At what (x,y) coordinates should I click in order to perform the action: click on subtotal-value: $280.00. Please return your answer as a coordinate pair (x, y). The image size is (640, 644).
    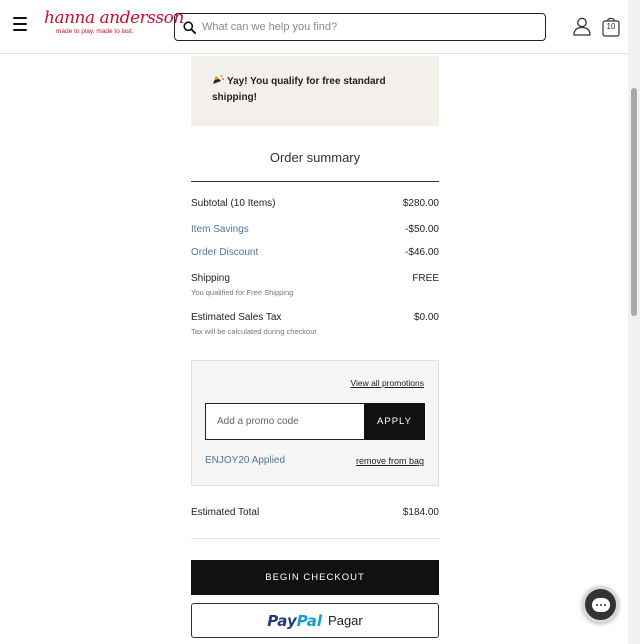
    Looking at the image, I should click on (420, 203).